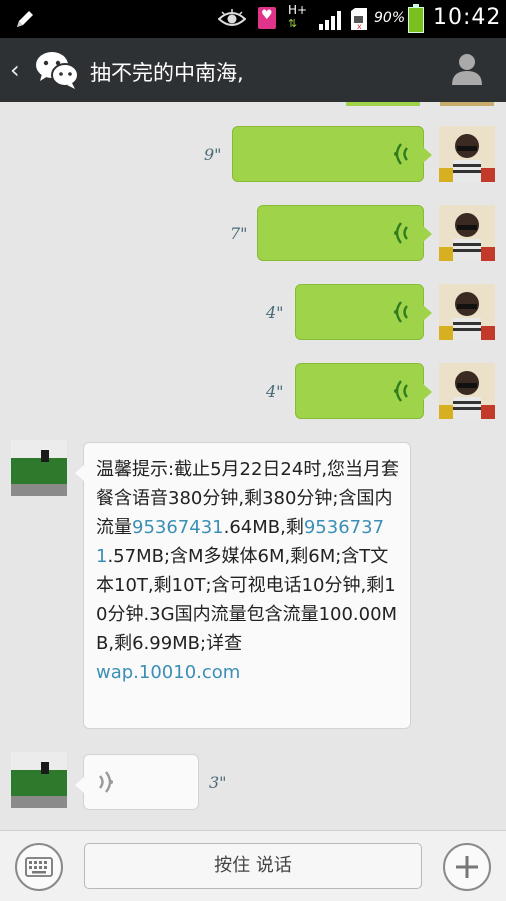 The height and width of the screenshot is (901, 506). Describe the element at coordinates (232, 17) in the screenshot. I see `eye-icon` at that location.